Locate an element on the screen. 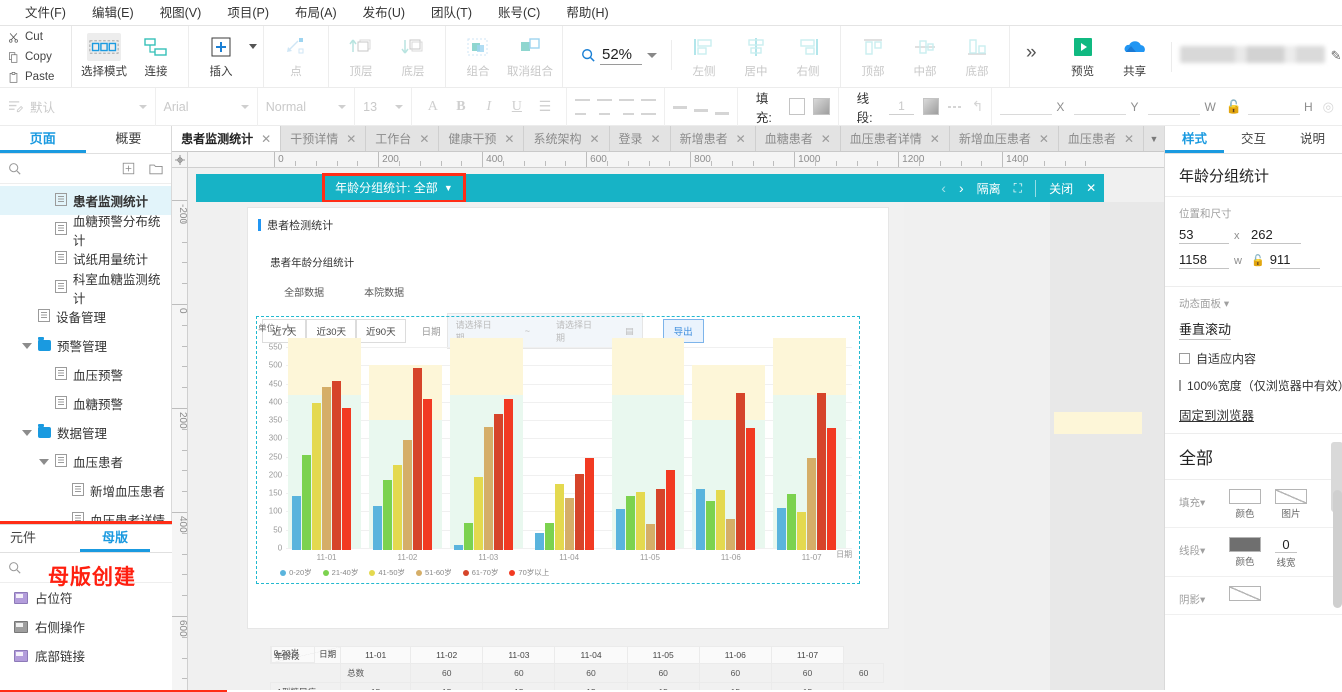 The image size is (1342, 692). prev-state-button: ‹ is located at coordinates (943, 188).